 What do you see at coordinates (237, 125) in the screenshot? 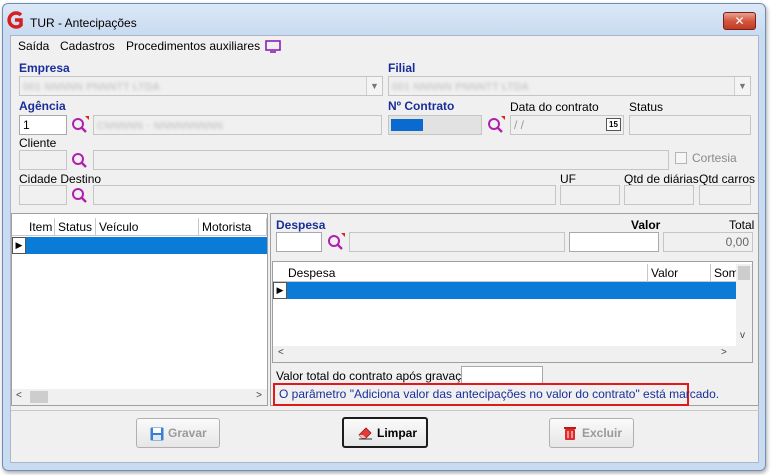
I see `agencia-name-field: CNNNNN - NNNNNNNNN` at bounding box center [237, 125].